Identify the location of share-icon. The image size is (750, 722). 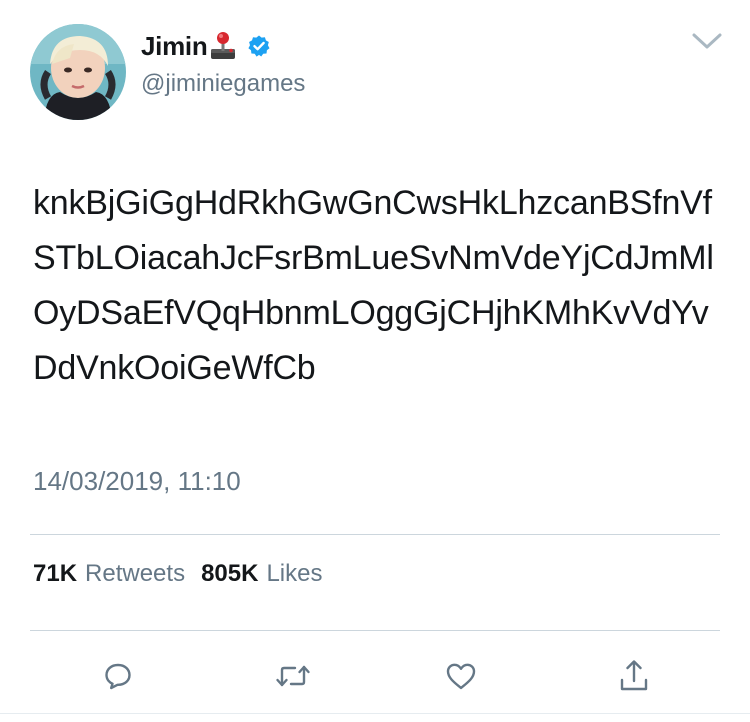
(634, 676).